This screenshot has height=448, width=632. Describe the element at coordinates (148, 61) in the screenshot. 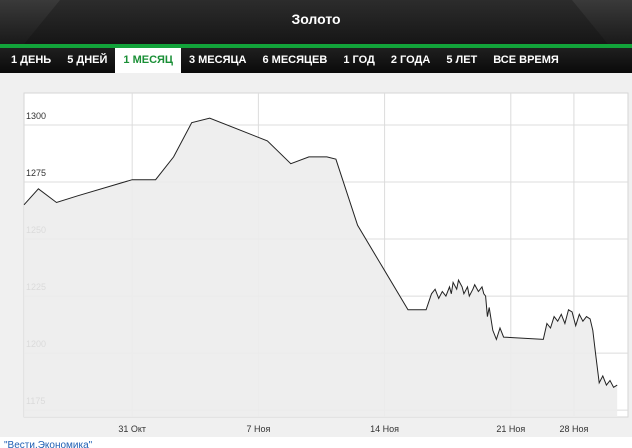

I see `tab-1-month: 1 МЕСЯЦ` at that location.